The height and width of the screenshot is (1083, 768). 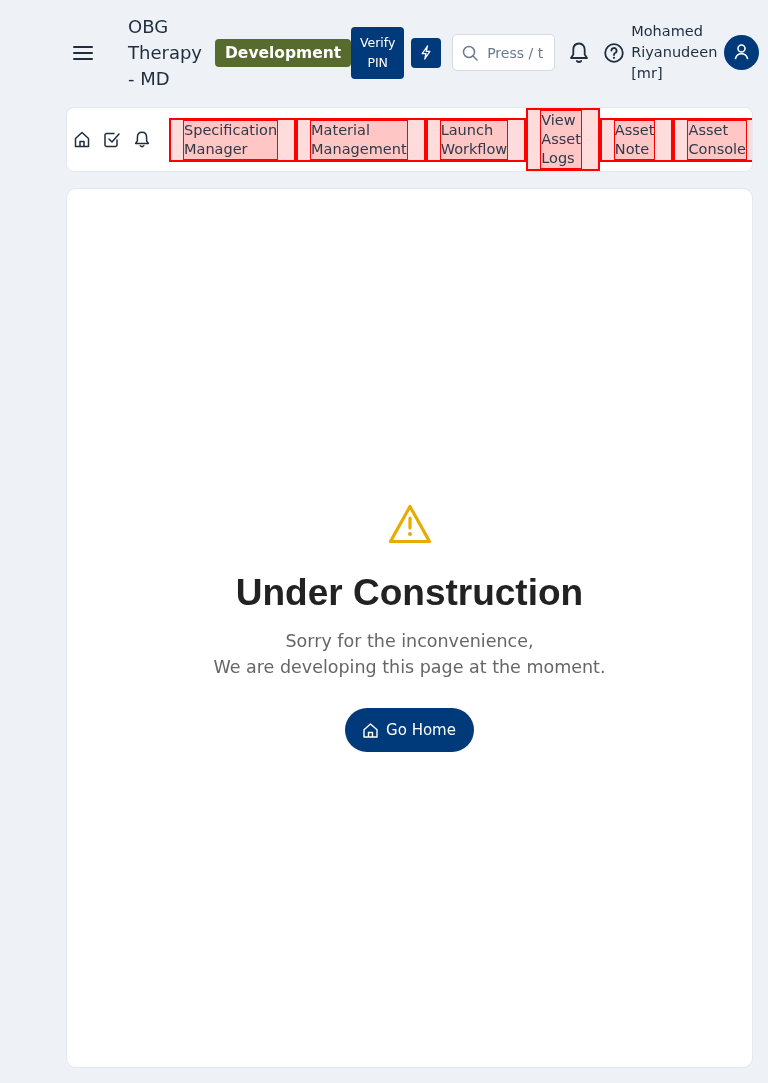 I want to click on checked-box-icon, so click(x=112, y=139).